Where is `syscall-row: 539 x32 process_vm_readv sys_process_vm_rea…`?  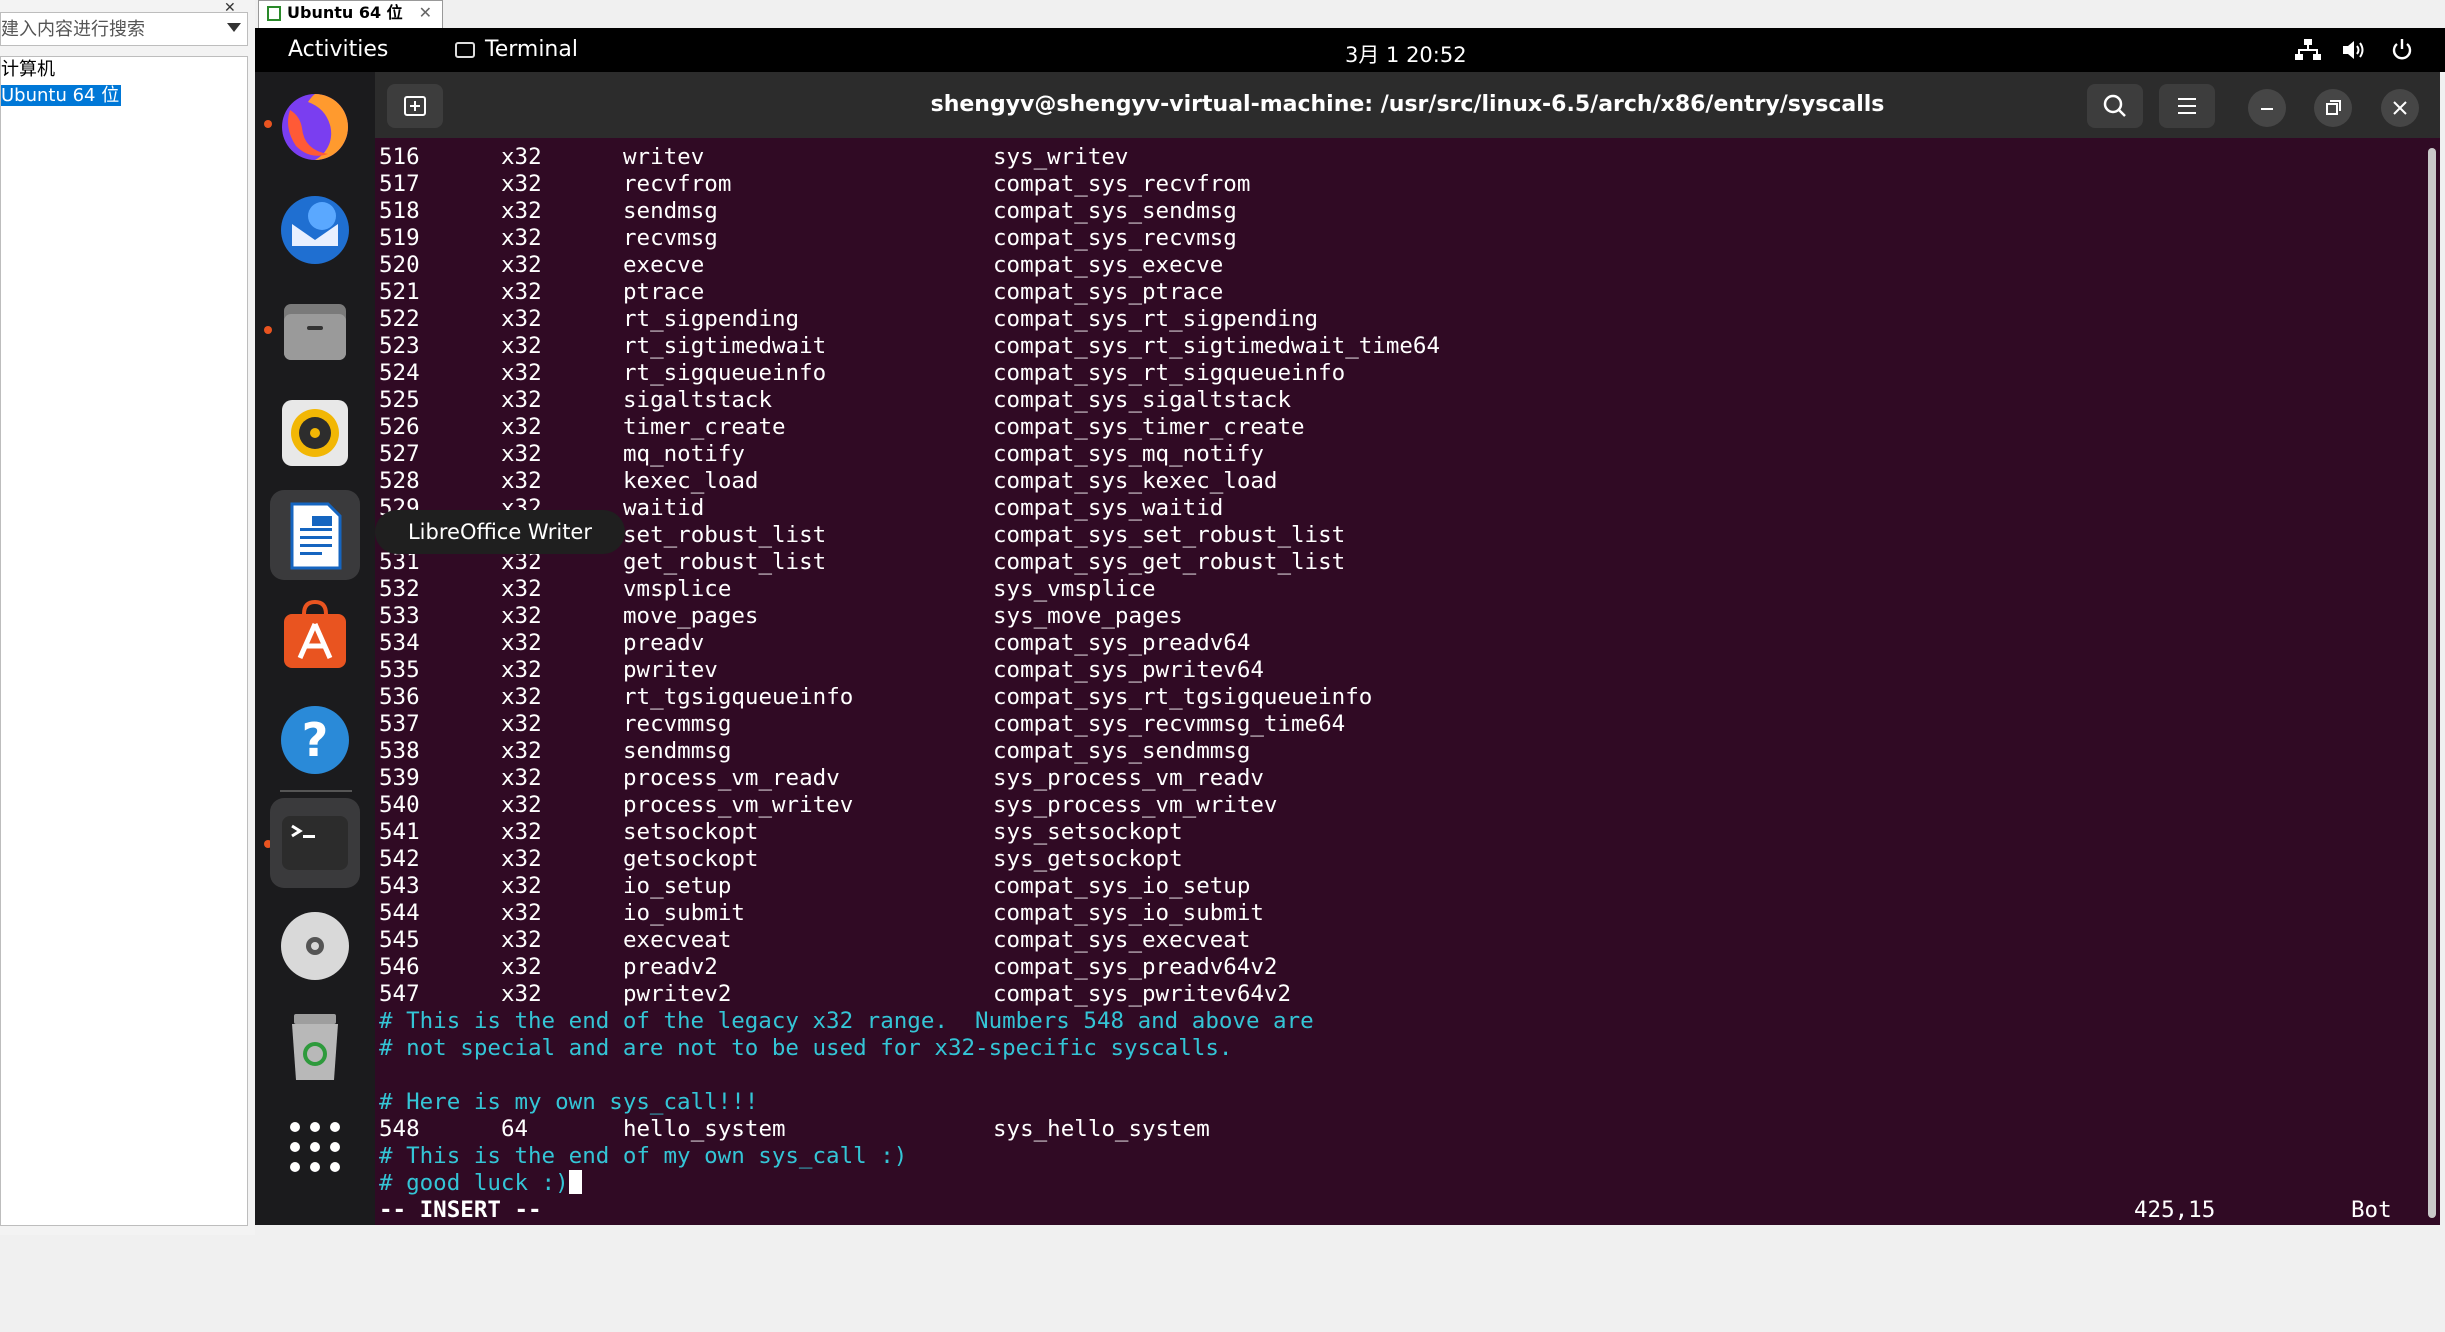
syscall-row: 539 x32 process_vm_readv sys_process_vm_rea… is located at coordinates (821, 778).